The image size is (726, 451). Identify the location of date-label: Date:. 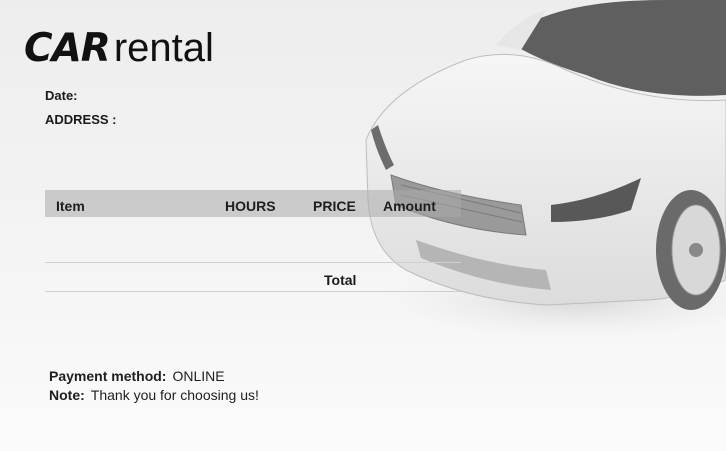
(61, 95).